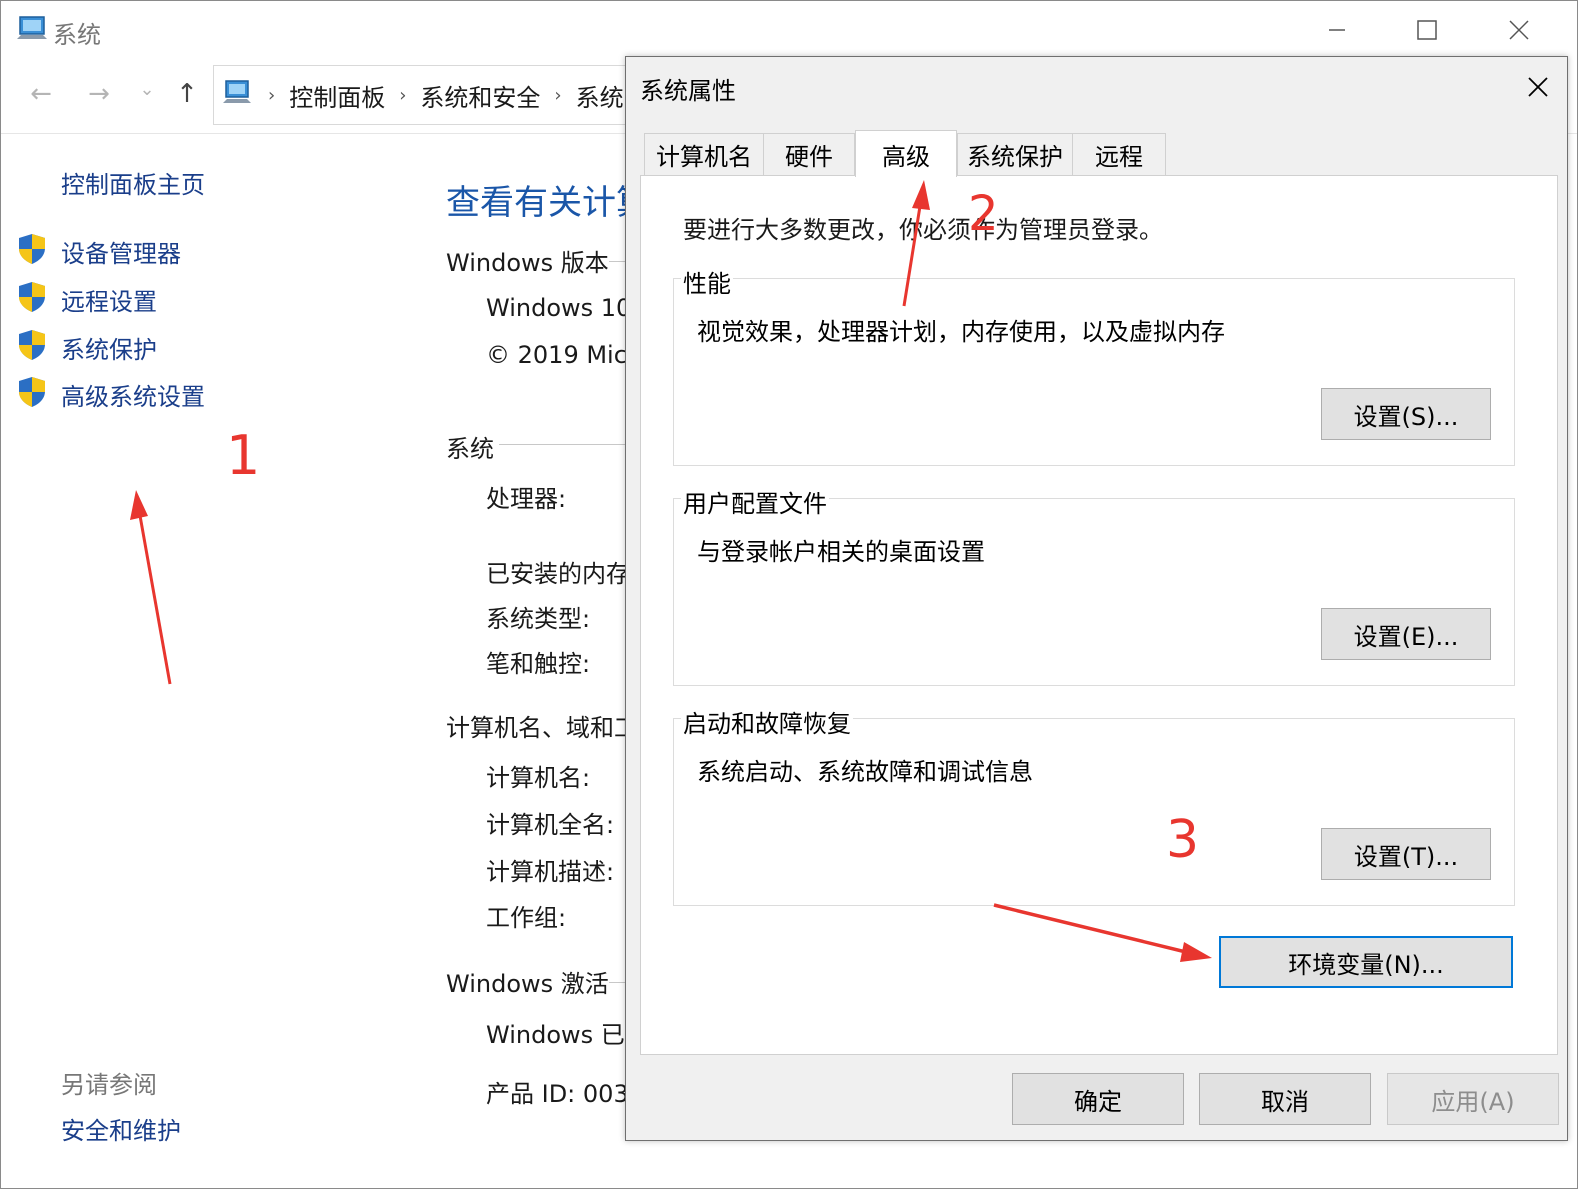 The height and width of the screenshot is (1189, 1578). I want to click on annotation-step-1: 1, so click(243, 455).